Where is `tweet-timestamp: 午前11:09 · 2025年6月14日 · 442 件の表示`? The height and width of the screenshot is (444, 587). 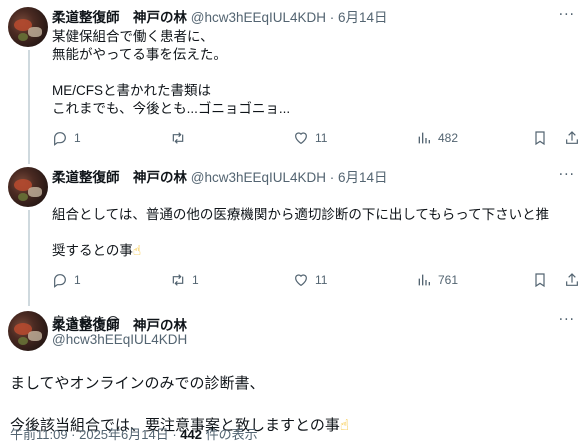
tweet-timestamp: 午前11:09 · 2025年6月14日 · 442 件の表示 is located at coordinates (134, 433).